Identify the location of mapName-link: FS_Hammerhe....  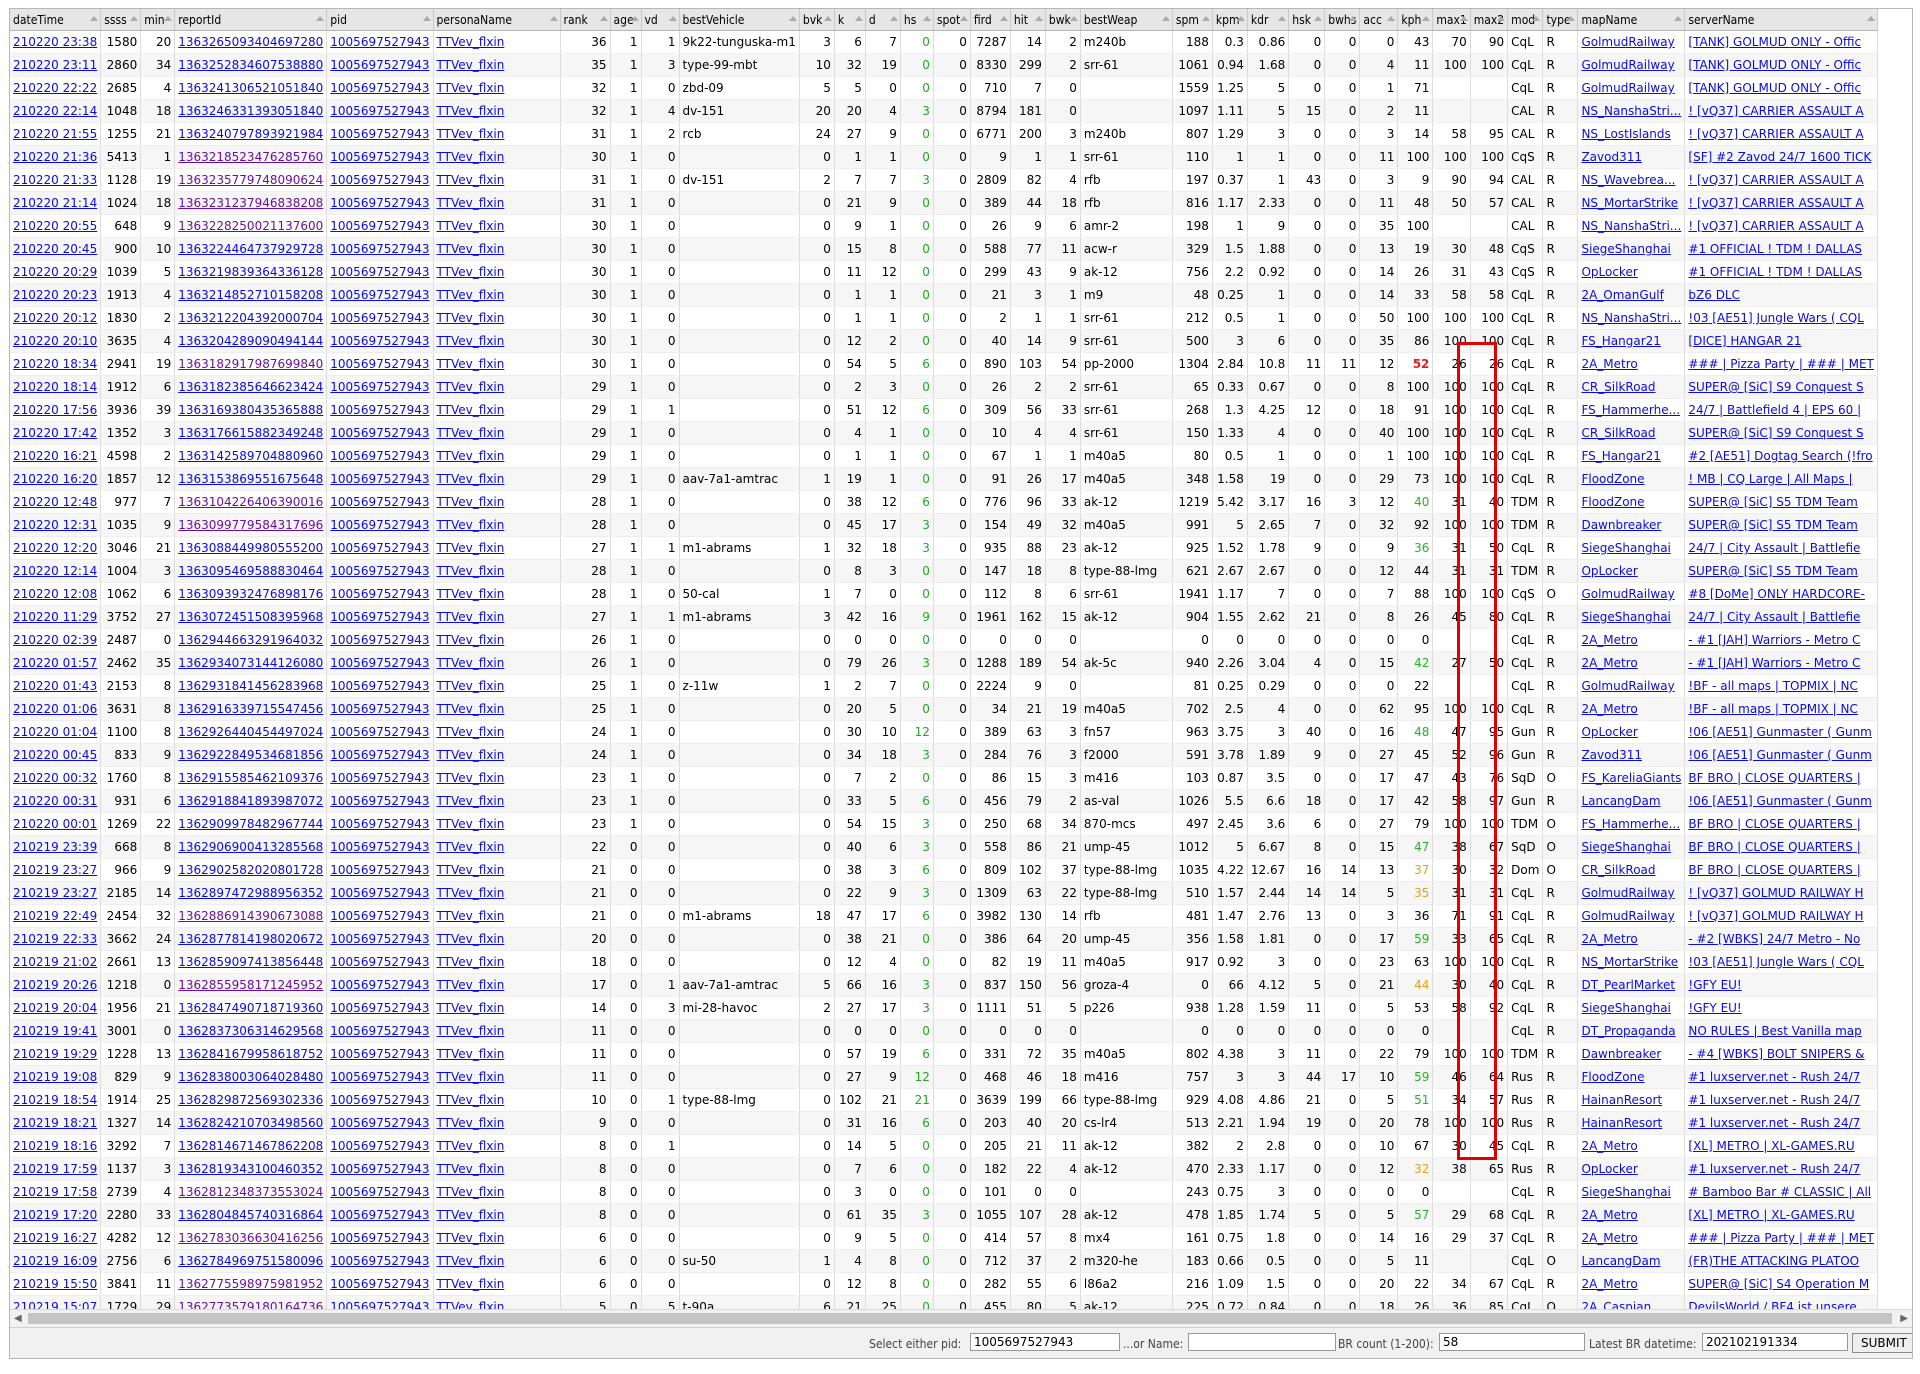
(1630, 410).